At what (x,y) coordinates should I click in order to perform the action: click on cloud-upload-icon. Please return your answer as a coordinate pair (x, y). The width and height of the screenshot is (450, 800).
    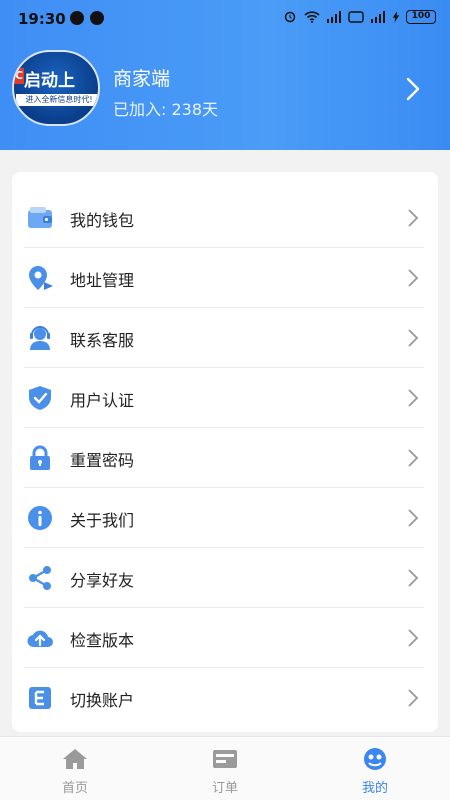
    Looking at the image, I should click on (40, 639).